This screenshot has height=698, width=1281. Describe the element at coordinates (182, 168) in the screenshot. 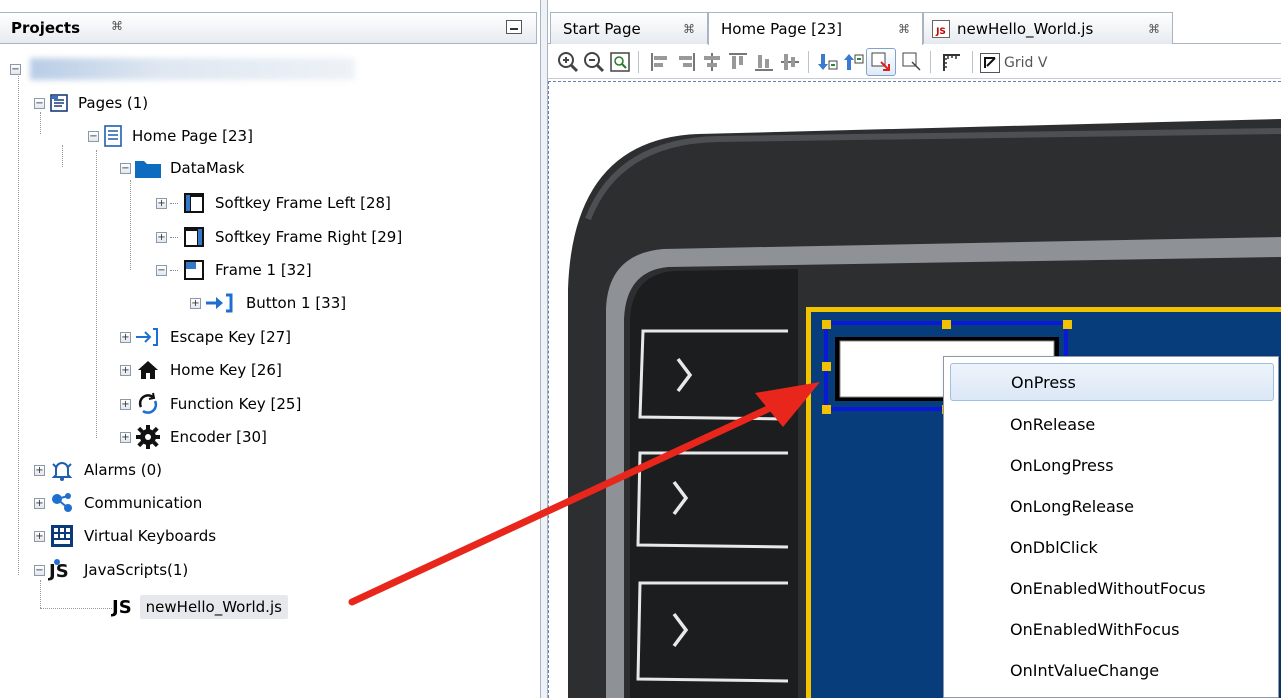

I see `tree-item-datamask: − DataMask` at that location.